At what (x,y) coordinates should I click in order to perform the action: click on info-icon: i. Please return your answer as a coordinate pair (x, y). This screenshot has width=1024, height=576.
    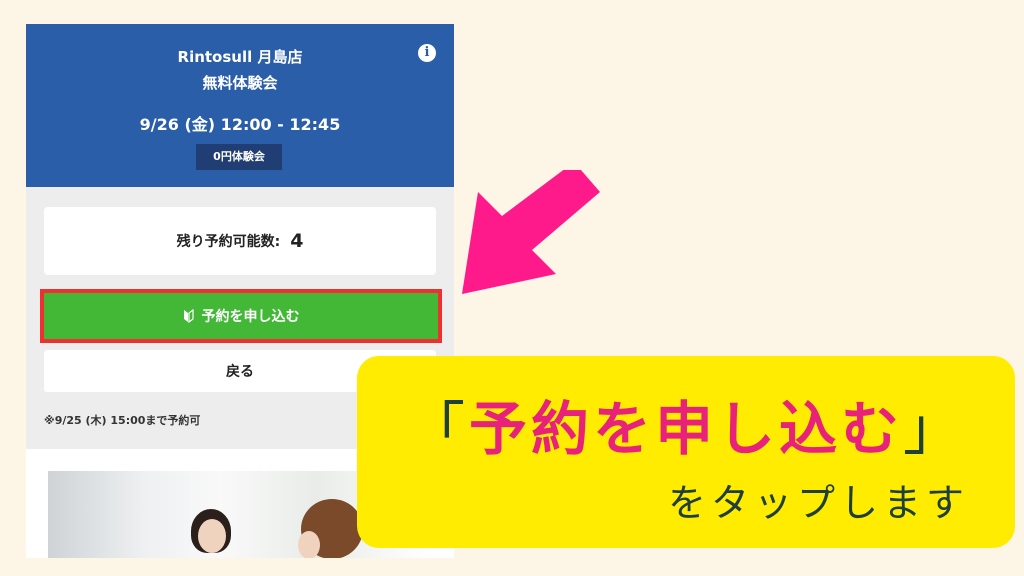
    Looking at the image, I should click on (427, 53).